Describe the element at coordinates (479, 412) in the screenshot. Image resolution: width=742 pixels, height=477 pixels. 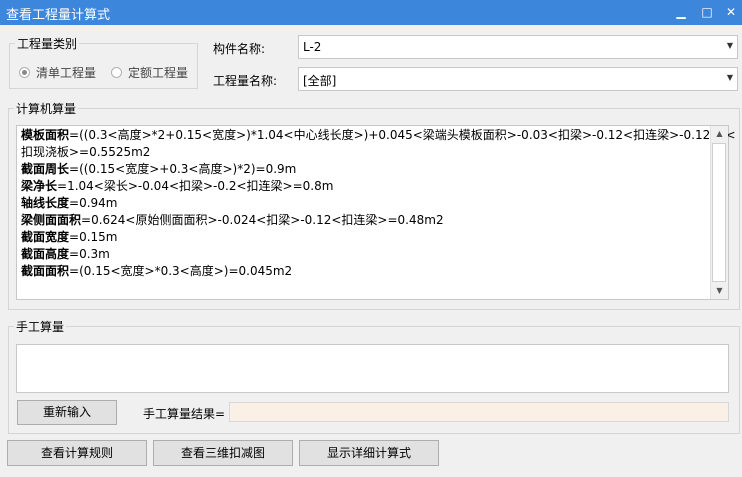
I see `manual-result-field` at that location.